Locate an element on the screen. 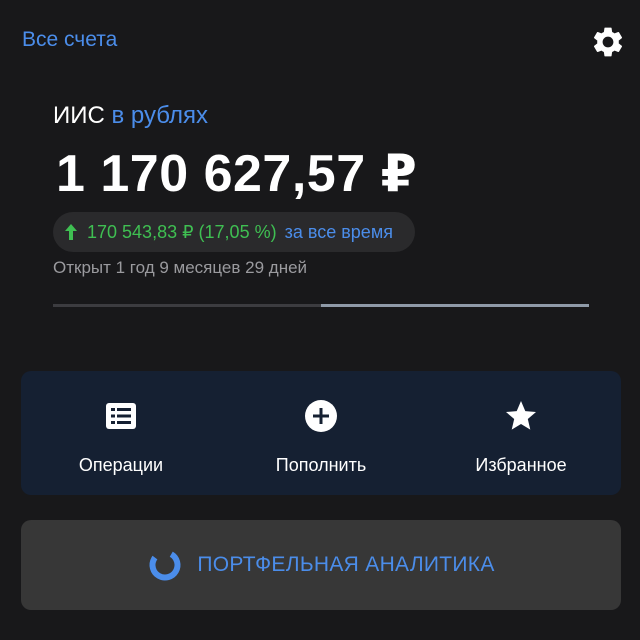 The height and width of the screenshot is (640, 640). favorites-button: Избранное is located at coordinates (521, 433).